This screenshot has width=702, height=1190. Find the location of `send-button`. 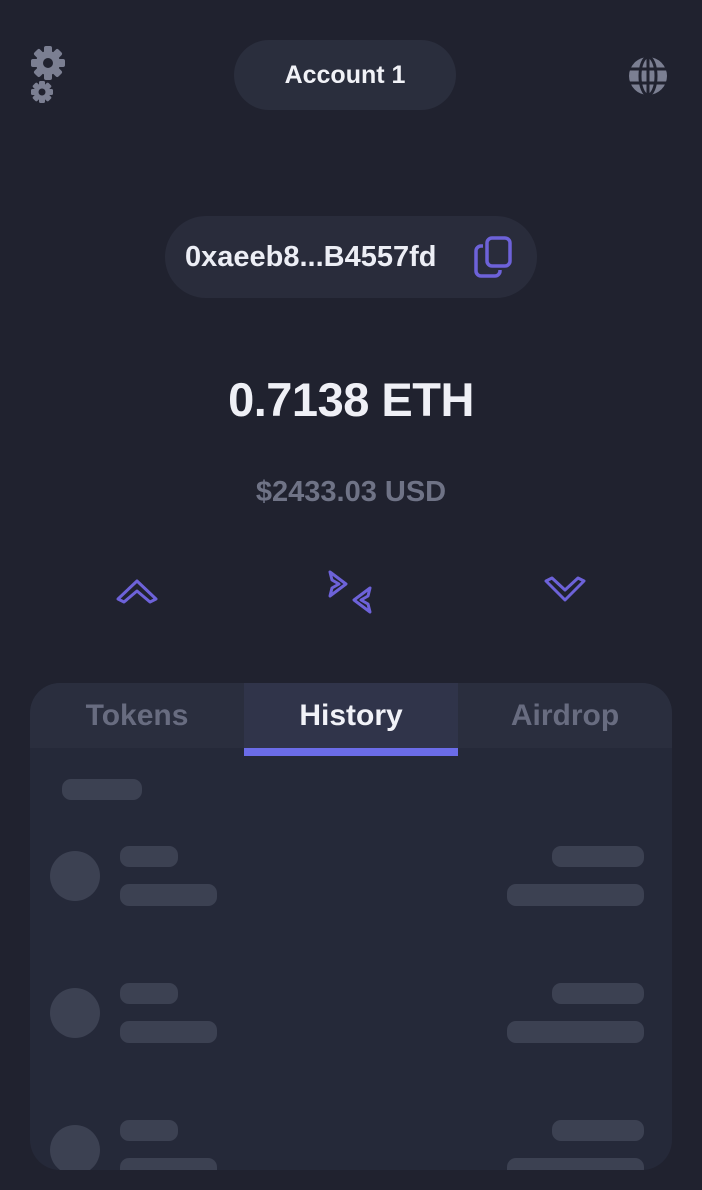

send-button is located at coordinates (137, 592).